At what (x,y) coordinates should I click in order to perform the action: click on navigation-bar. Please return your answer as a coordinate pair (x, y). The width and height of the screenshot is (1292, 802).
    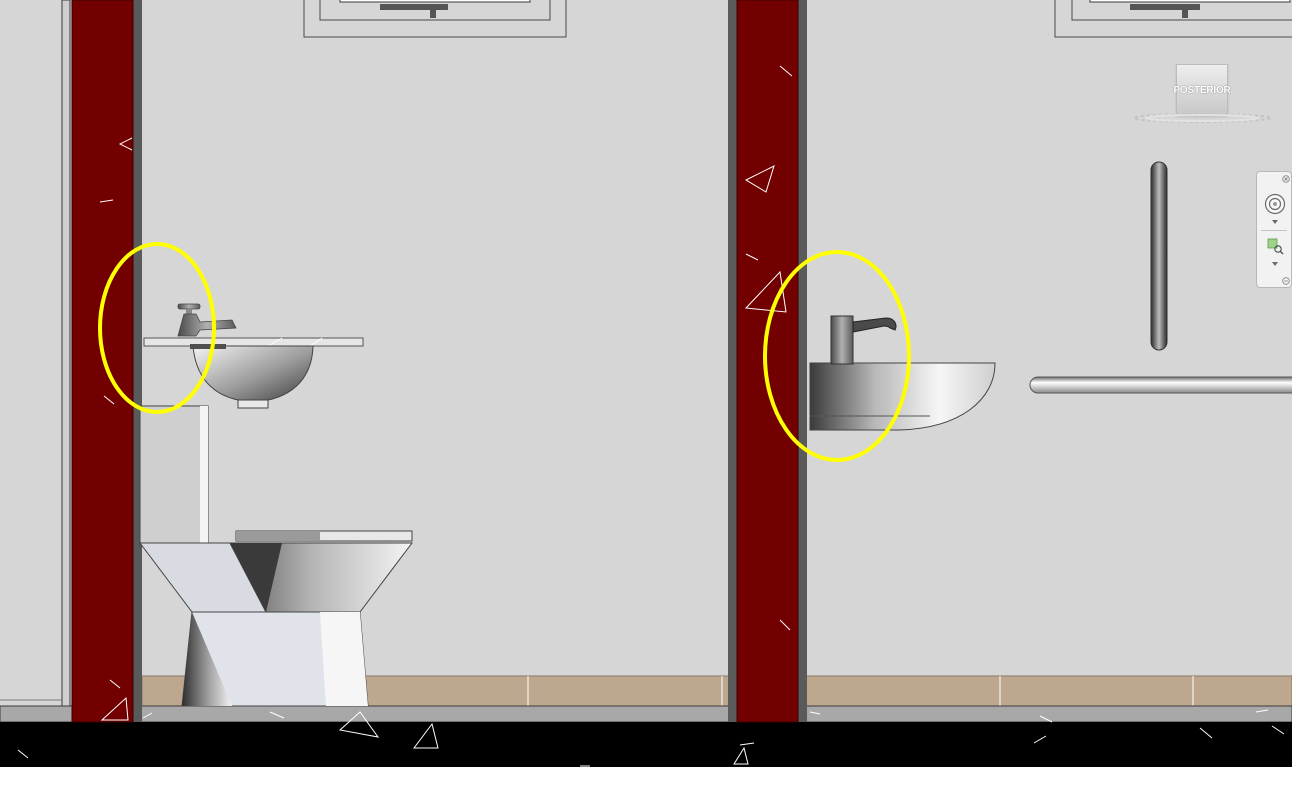
    Looking at the image, I should click on (1274, 229).